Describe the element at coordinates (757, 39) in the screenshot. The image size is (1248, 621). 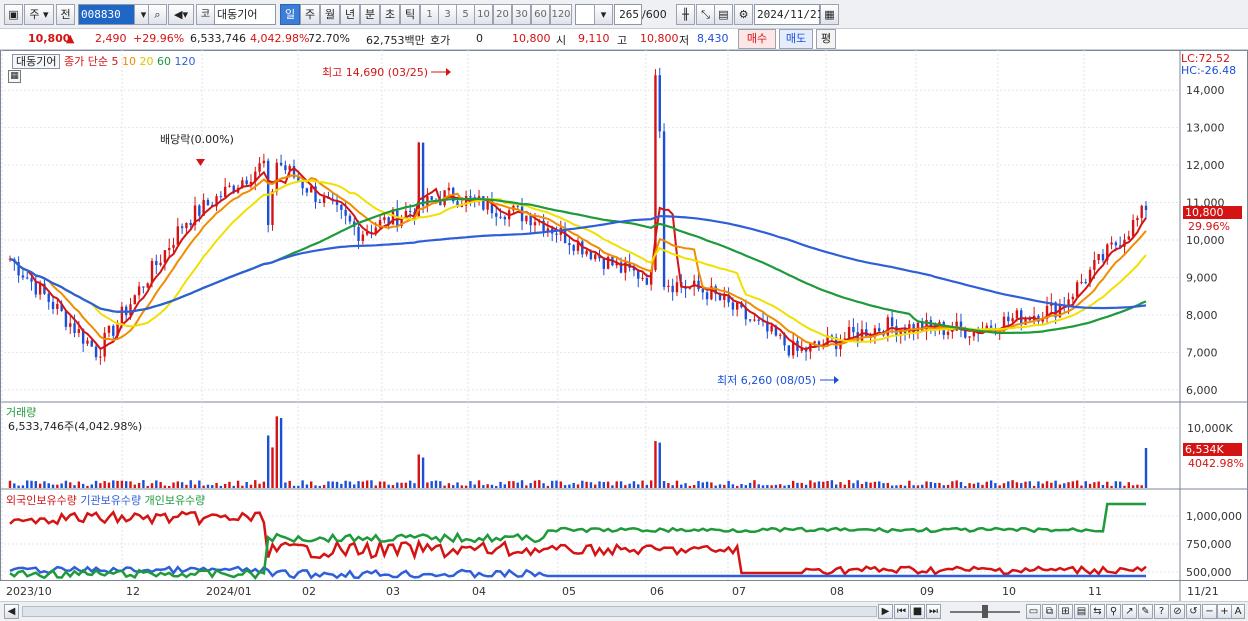
I see `buy-button: 매수` at that location.